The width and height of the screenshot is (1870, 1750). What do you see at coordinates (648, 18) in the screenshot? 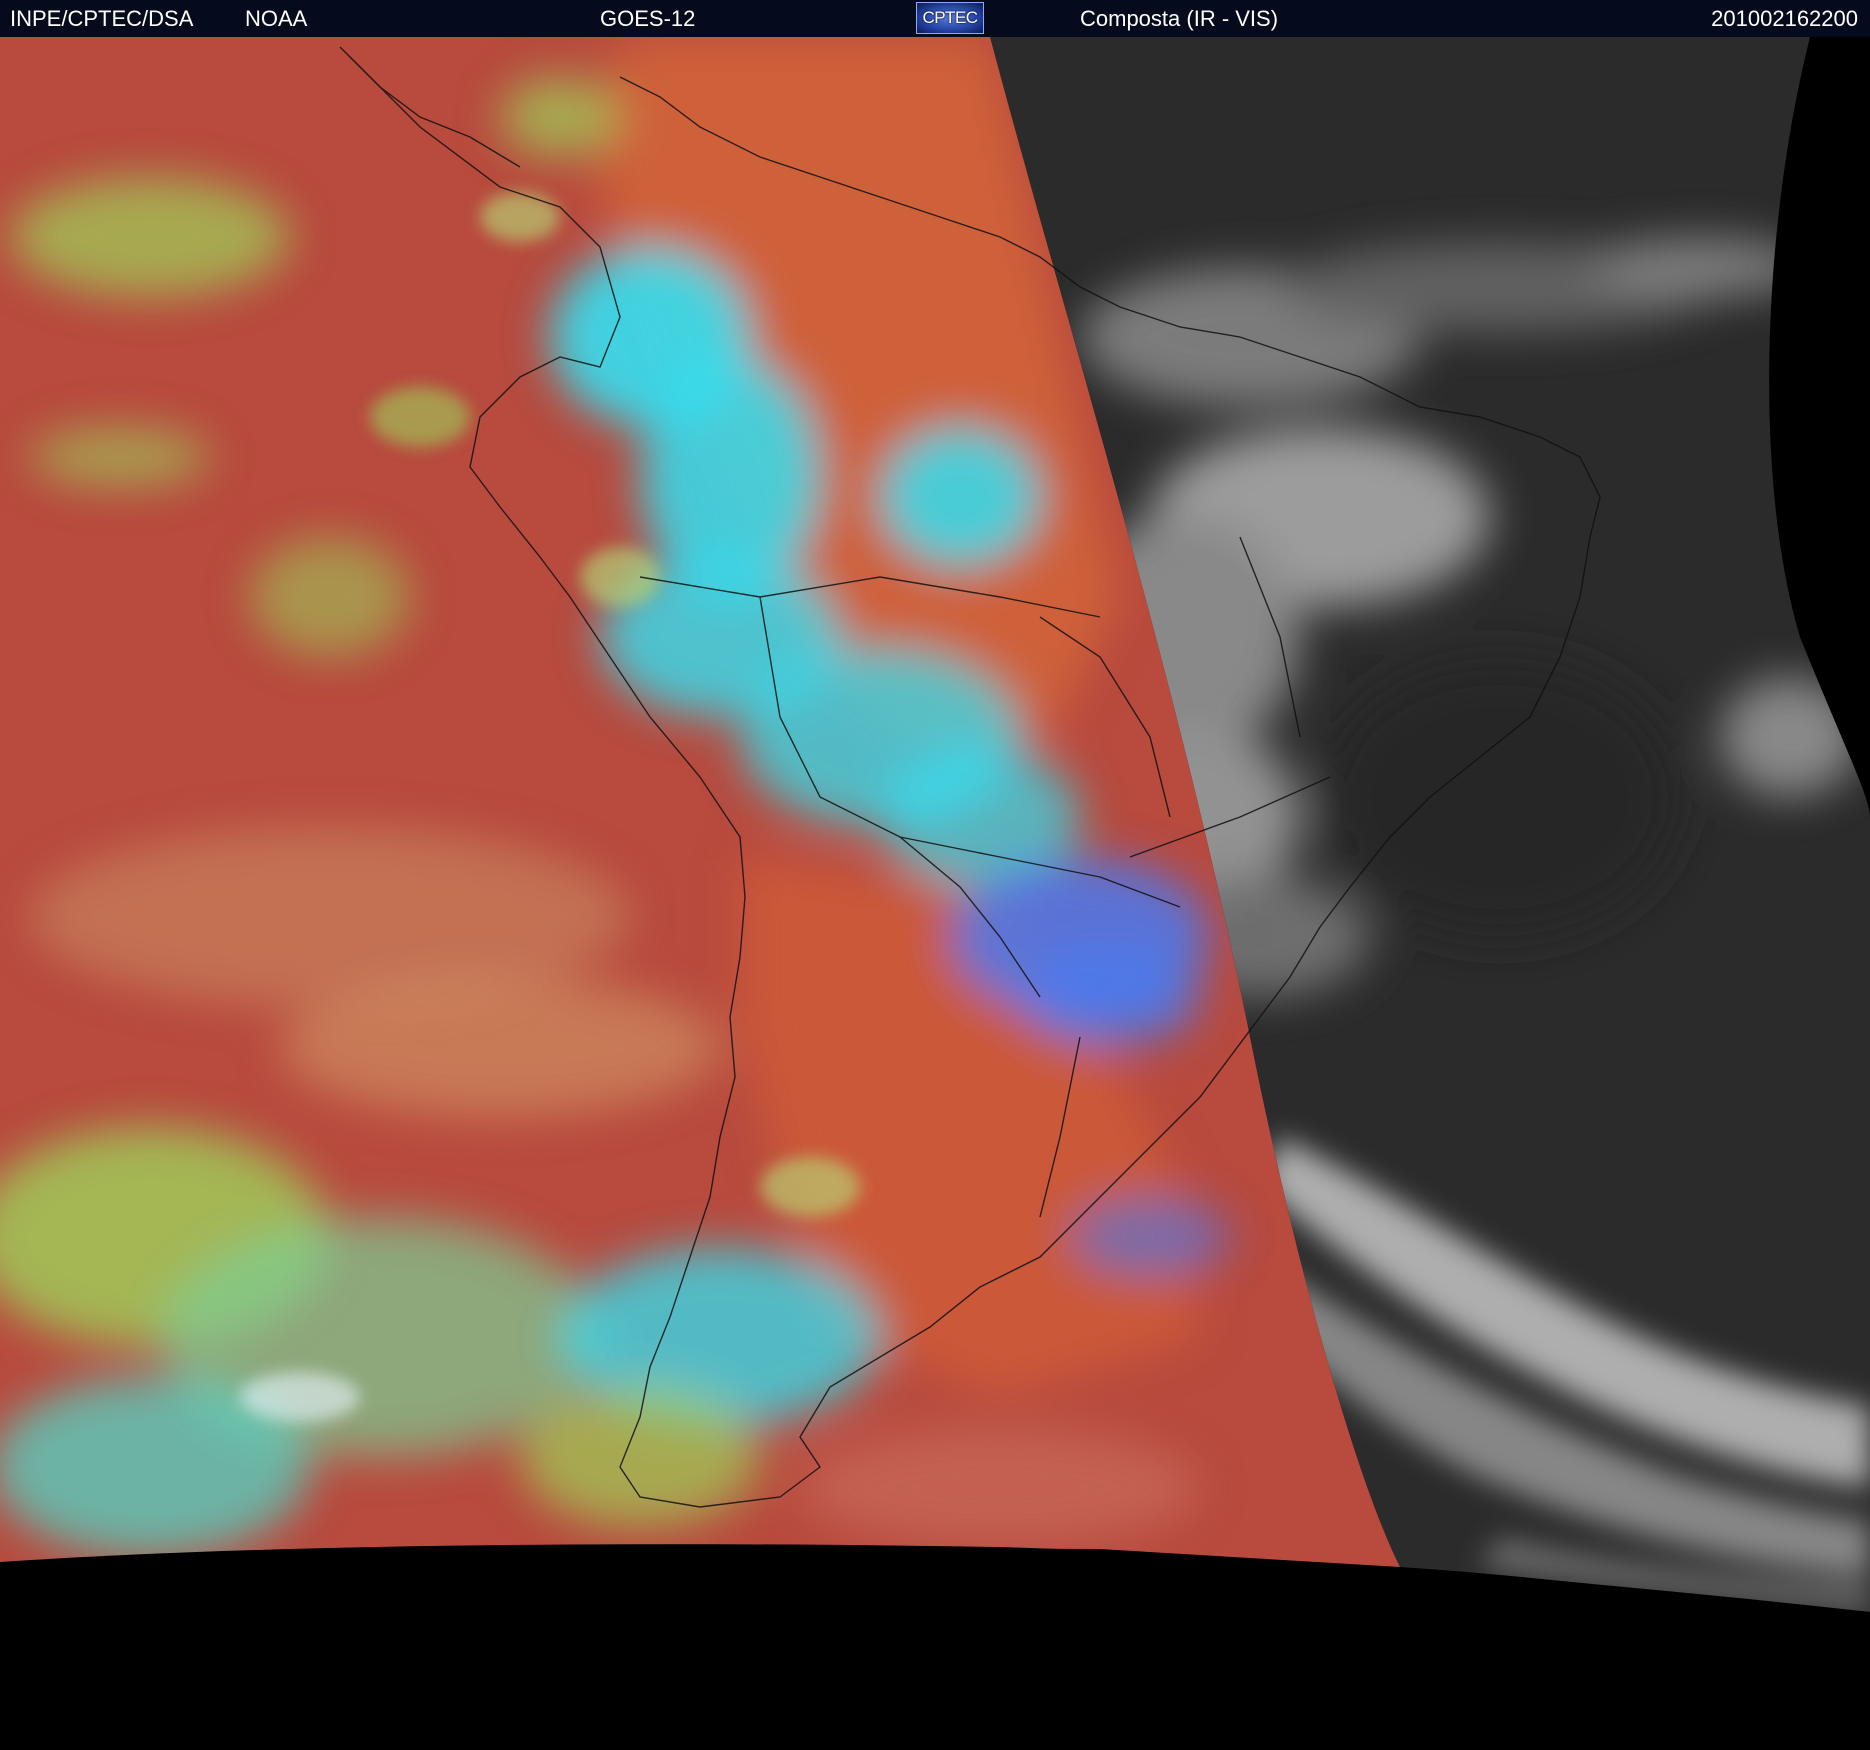
I see `satellite-label: GOES-12` at bounding box center [648, 18].